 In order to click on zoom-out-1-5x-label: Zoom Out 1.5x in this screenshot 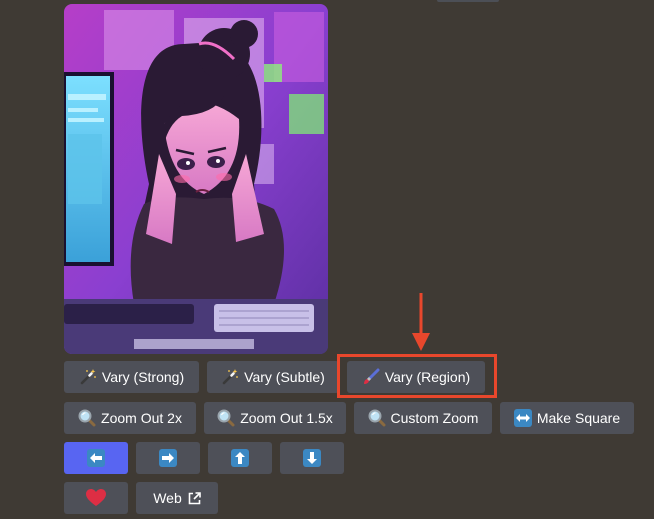, I will do `click(286, 418)`.